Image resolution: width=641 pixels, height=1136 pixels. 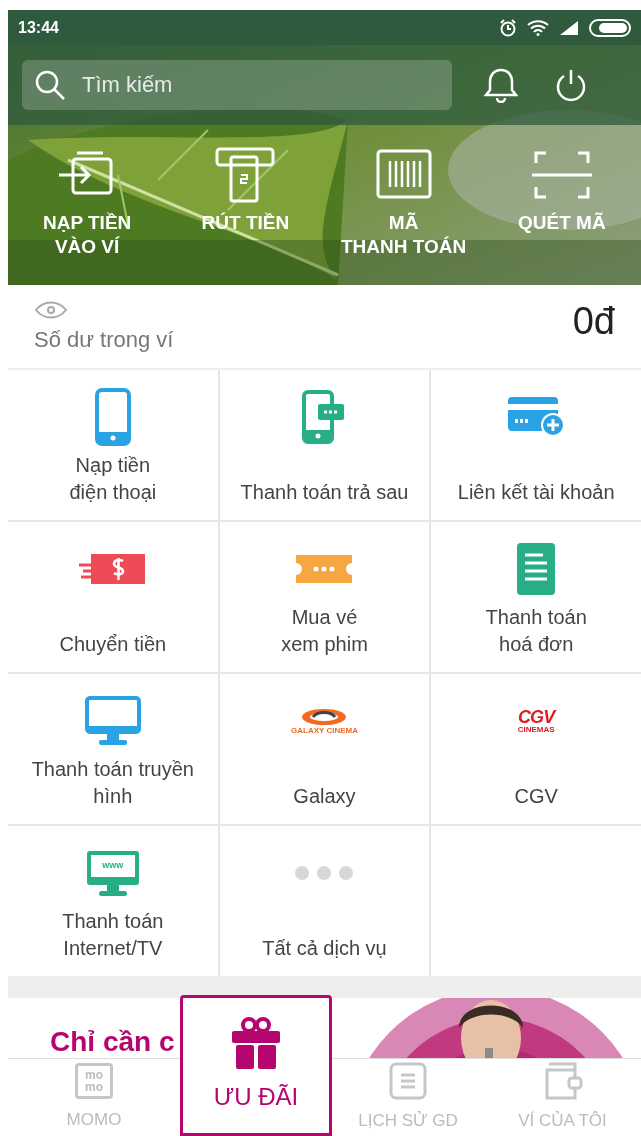 I want to click on atm-cash-icon, so click(x=245, y=175).